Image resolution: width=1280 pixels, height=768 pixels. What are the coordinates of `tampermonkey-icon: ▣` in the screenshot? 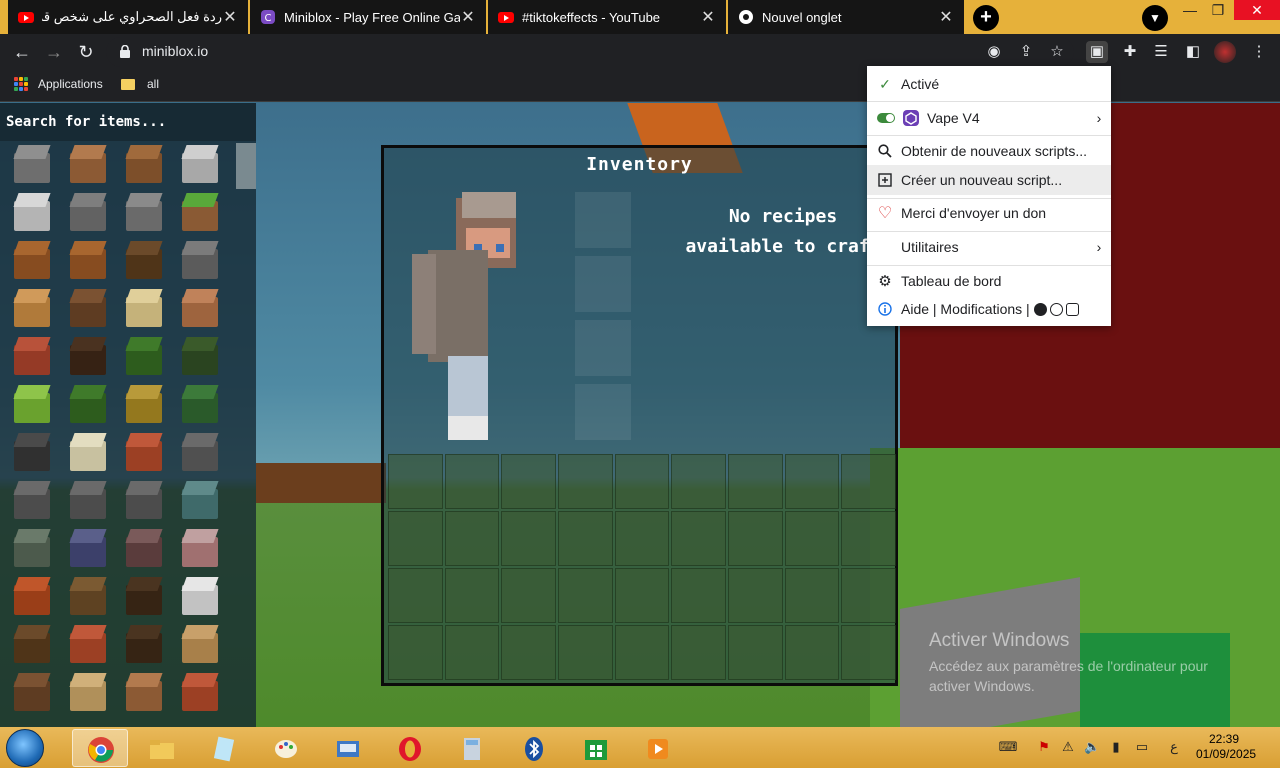 It's located at (1097, 52).